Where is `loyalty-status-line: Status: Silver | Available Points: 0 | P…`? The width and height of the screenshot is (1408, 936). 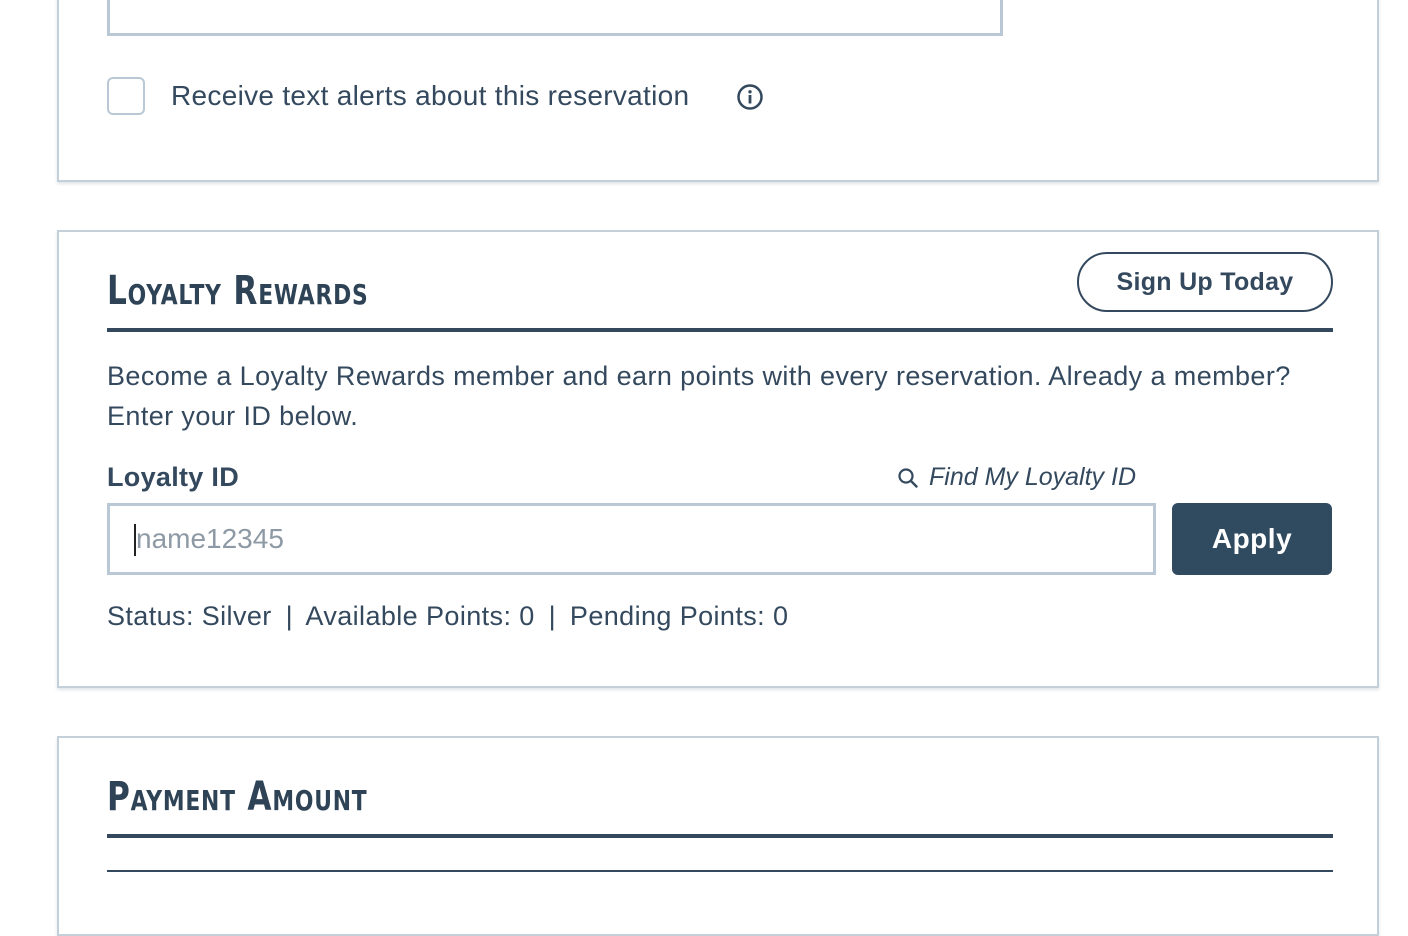
loyalty-status-line: Status: Silver | Available Points: 0 | P… is located at coordinates (447, 616).